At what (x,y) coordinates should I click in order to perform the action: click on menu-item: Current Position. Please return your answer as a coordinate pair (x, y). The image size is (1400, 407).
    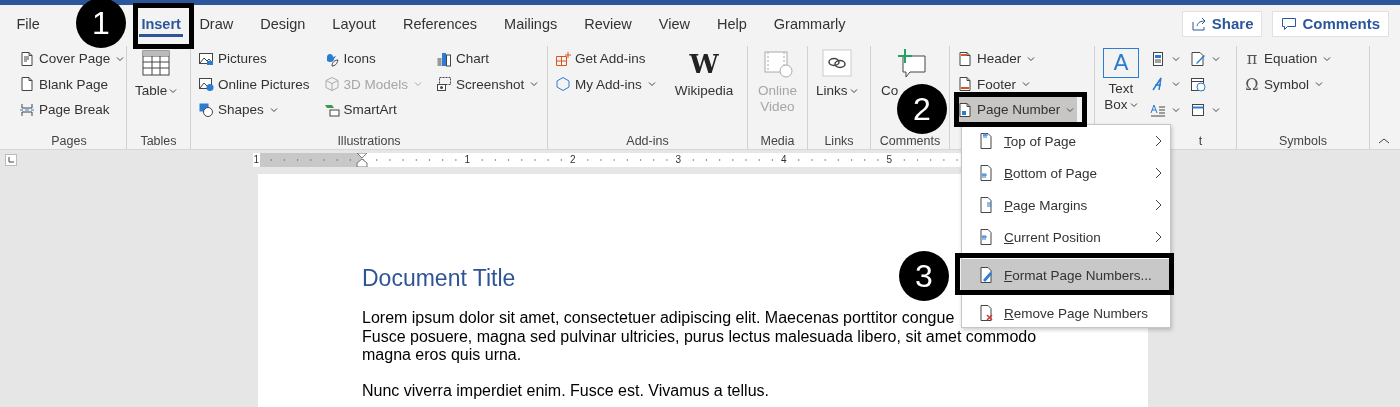
    Looking at the image, I should click on (1066, 237).